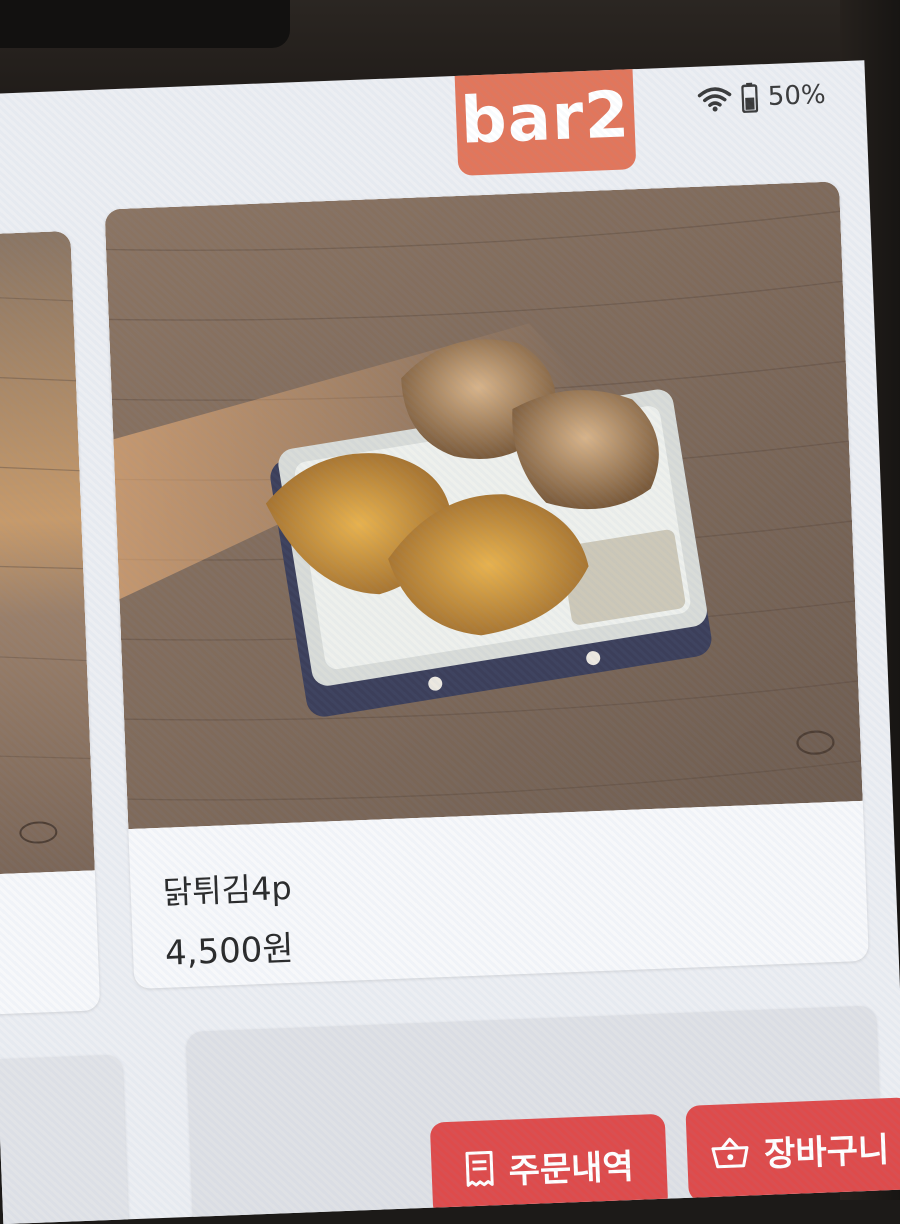  Describe the element at coordinates (729, 1152) in the screenshot. I see `basket-icon` at that location.